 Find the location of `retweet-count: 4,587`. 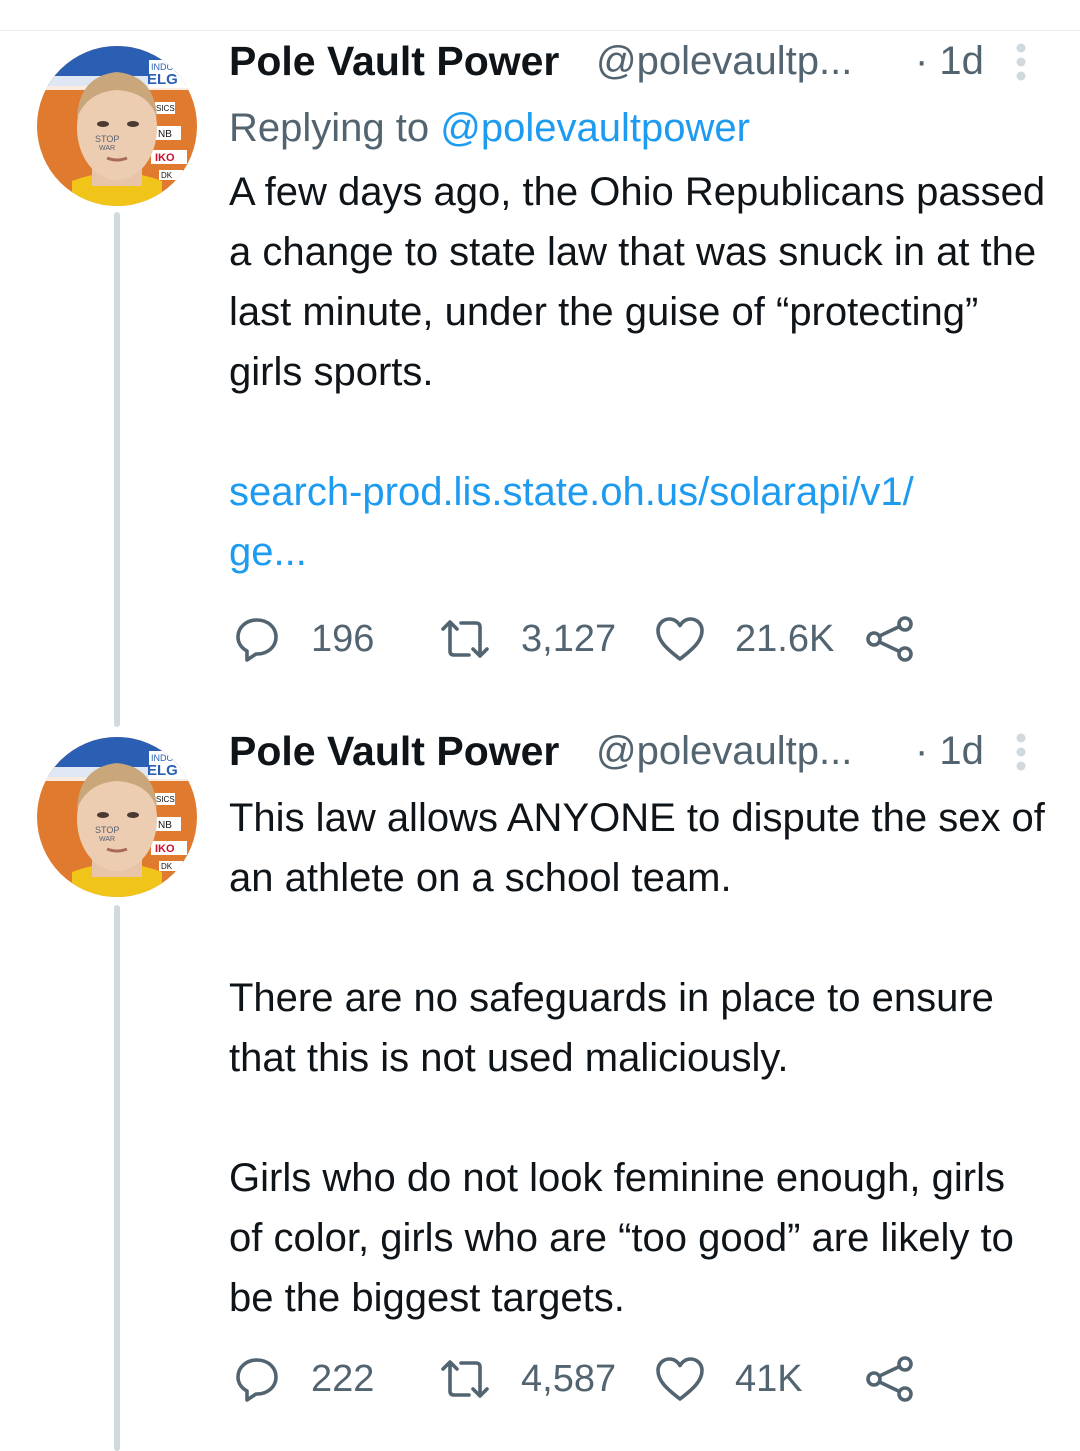

retweet-count: 4,587 is located at coordinates (569, 1378).